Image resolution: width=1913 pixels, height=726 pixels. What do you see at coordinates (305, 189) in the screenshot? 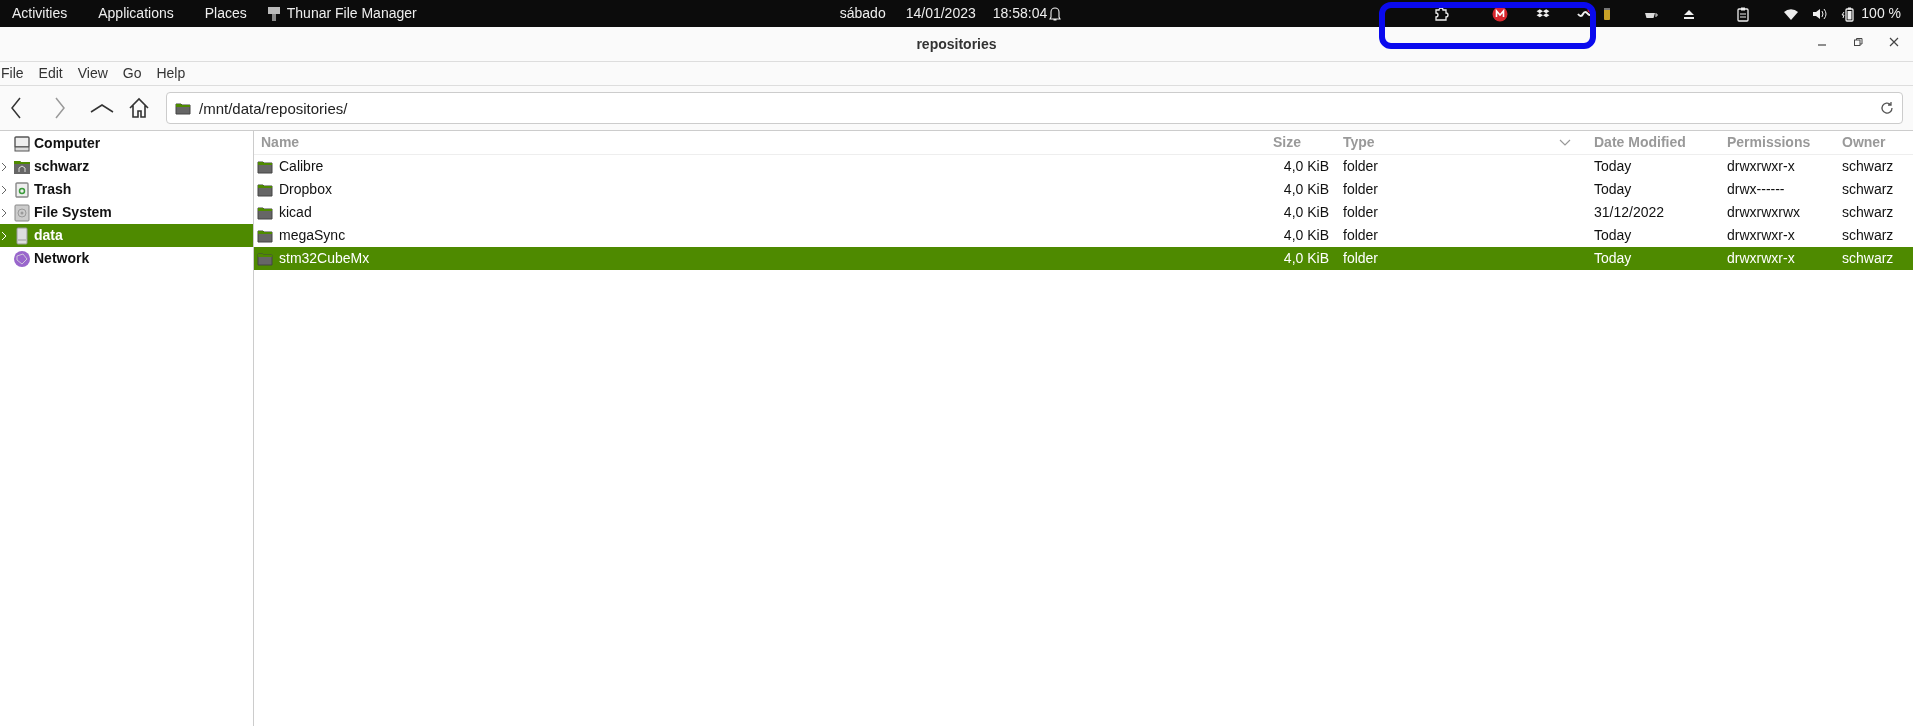
I see `table-cell-text: Dropbox` at bounding box center [305, 189].